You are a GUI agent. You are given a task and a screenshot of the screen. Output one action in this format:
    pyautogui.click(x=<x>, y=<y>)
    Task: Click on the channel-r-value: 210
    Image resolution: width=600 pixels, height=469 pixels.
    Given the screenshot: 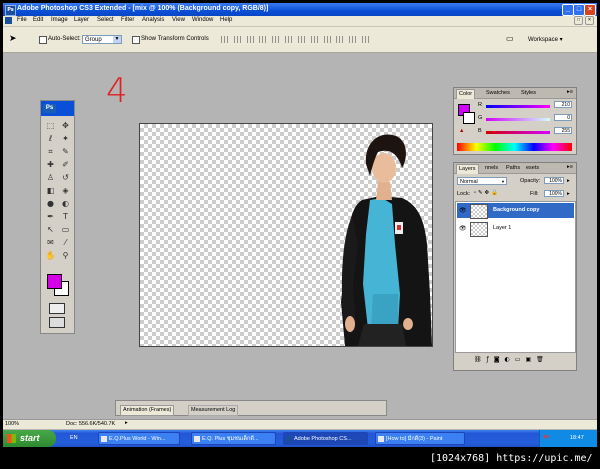 What is the action you would take?
    pyautogui.click(x=563, y=104)
    